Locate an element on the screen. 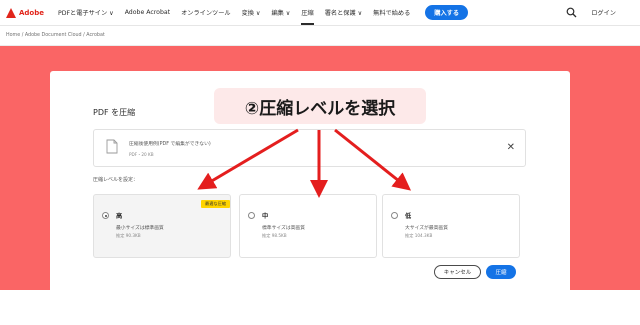 This screenshot has width=640, height=325. file-item: 圧縮後使用例(PDF で編集ができない) PDF・20 KB ✕ is located at coordinates (309, 148).